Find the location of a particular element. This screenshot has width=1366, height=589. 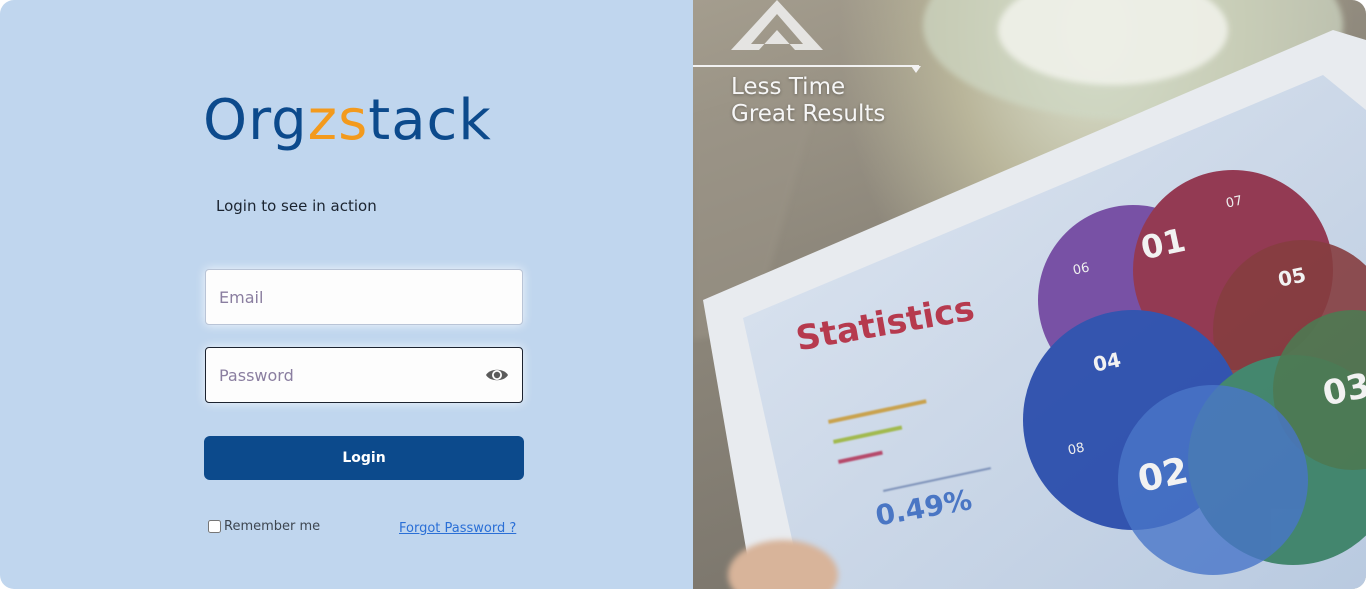

hero-slogan: Less Time Great Results is located at coordinates (808, 101).